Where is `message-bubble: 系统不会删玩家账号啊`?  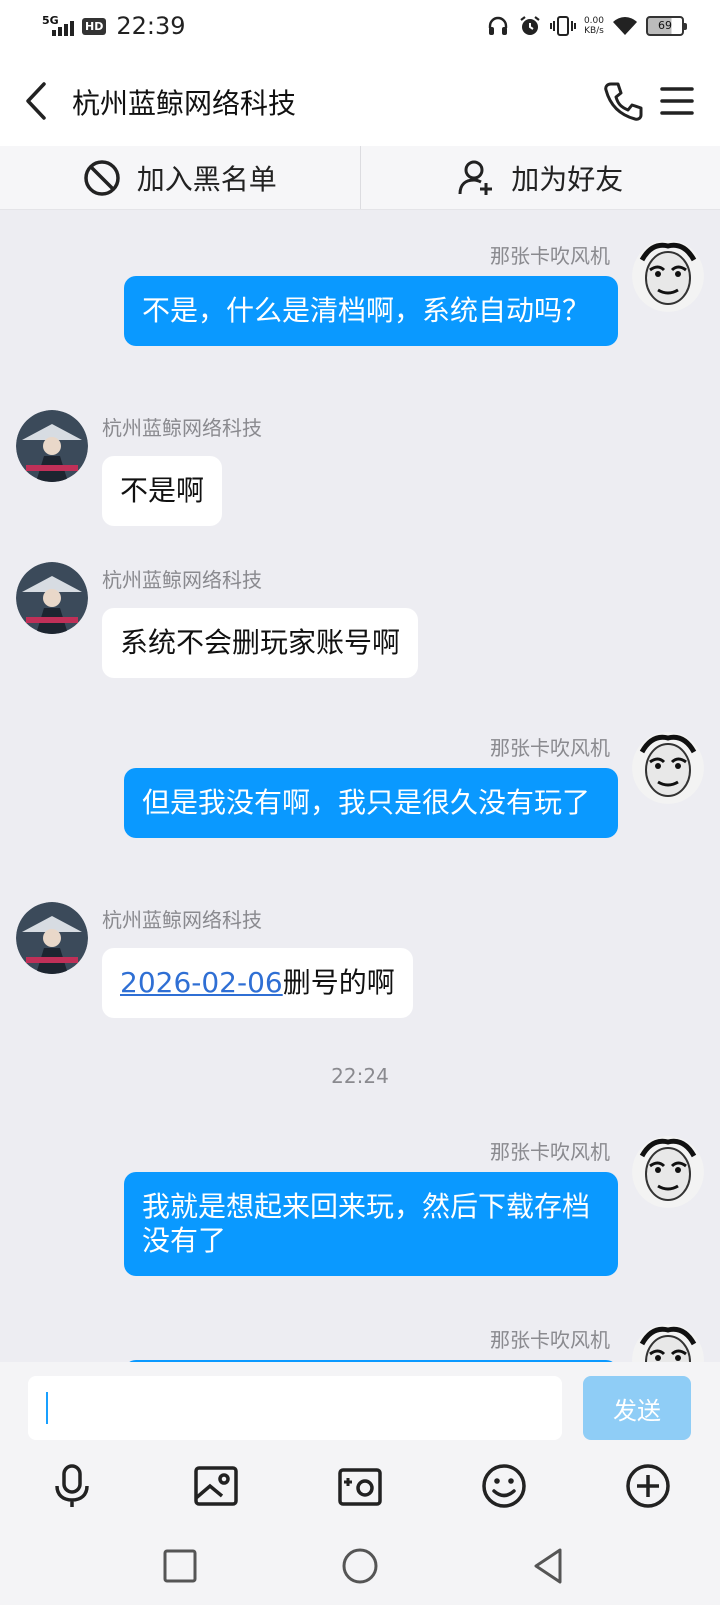 message-bubble: 系统不会删玩家账号啊 is located at coordinates (260, 643).